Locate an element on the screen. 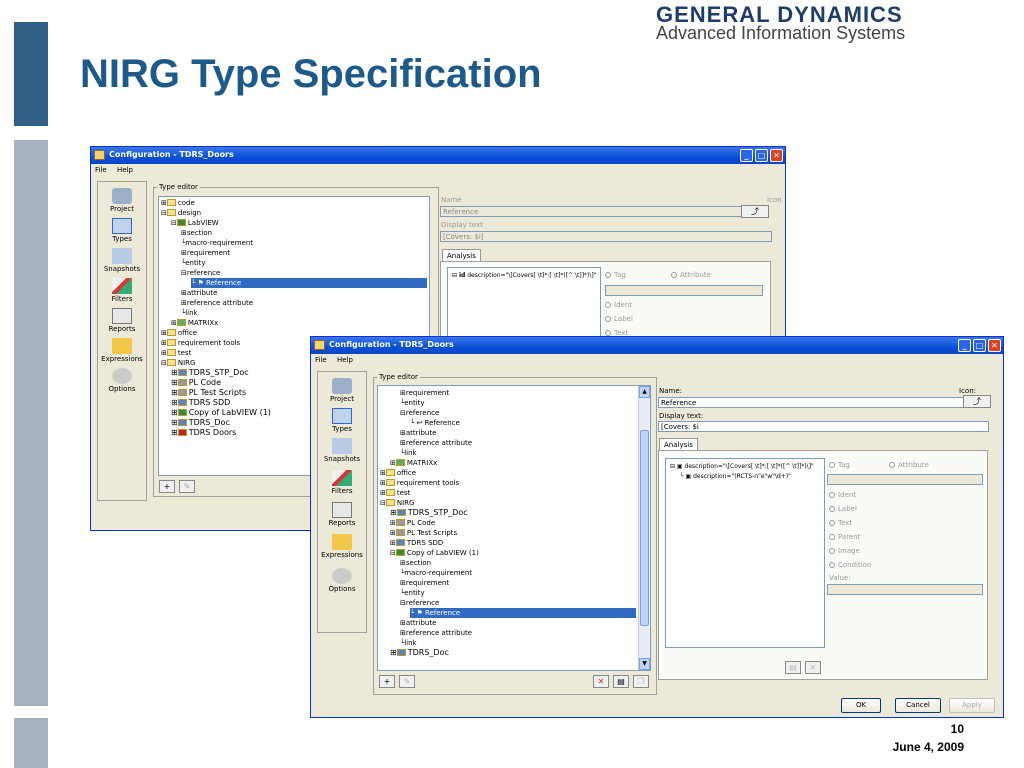  tree-node: ⊟ NIRG is located at coordinates (178, 363).